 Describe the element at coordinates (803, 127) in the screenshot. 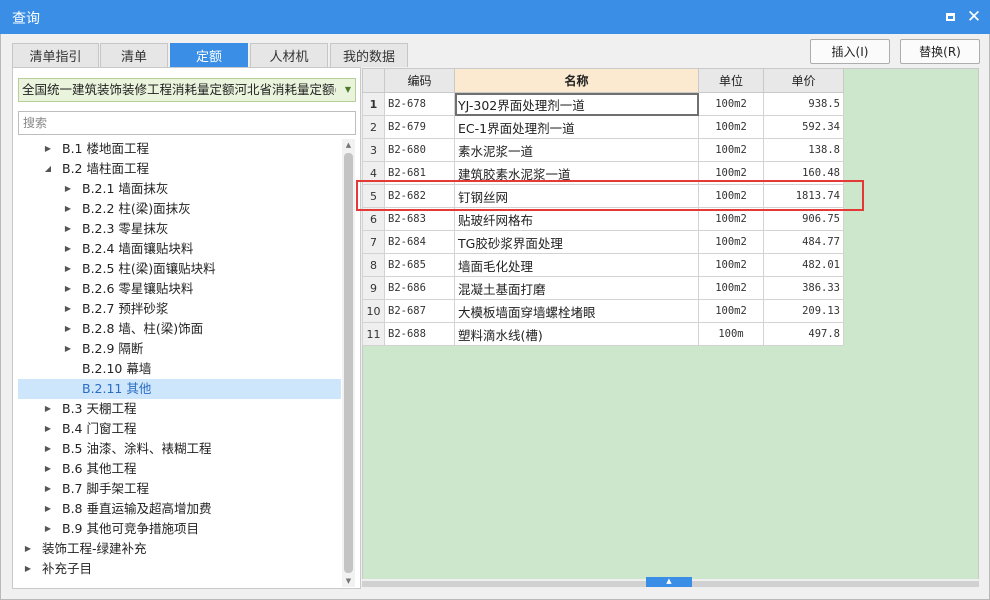

I see `cell-price: 592.34` at that location.